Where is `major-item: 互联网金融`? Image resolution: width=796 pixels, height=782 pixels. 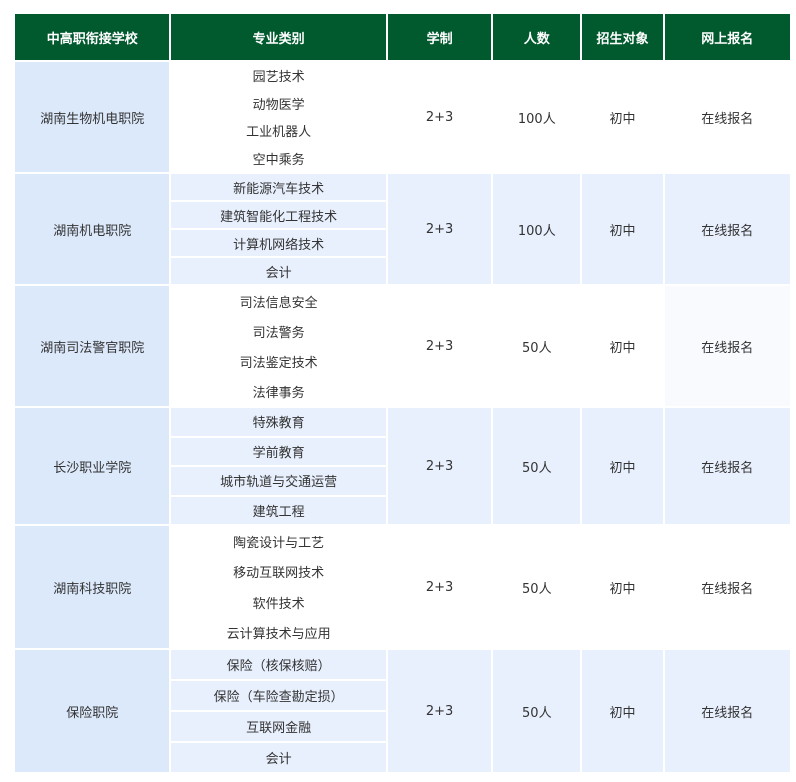
major-item: 互联网金融 is located at coordinates (278, 727).